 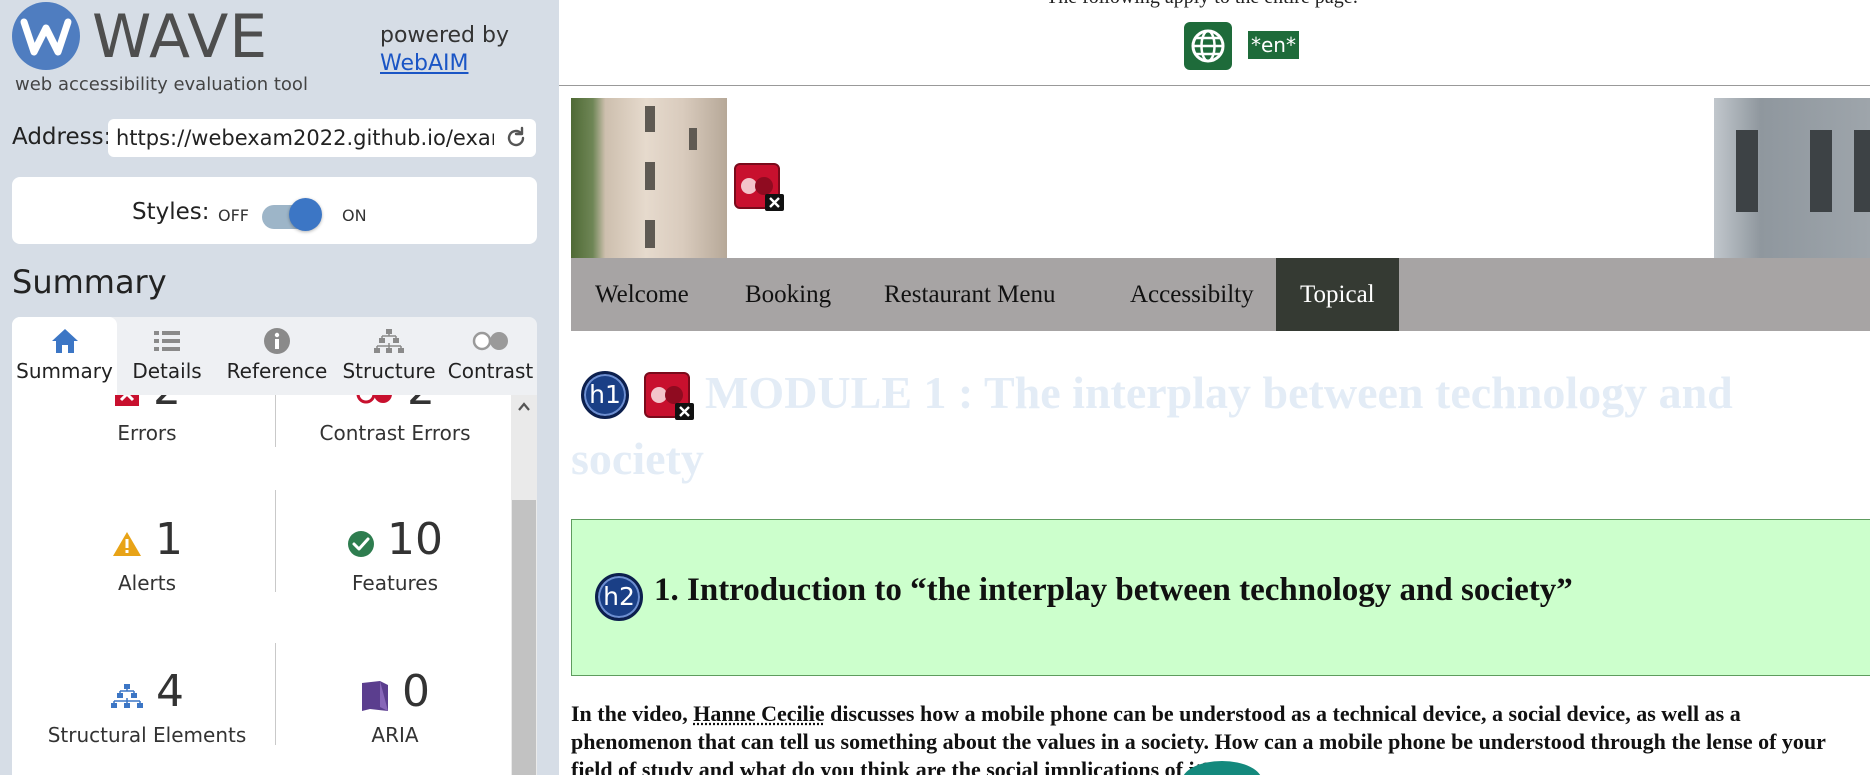 What do you see at coordinates (277, 371) in the screenshot?
I see `tab-label: Reference` at bounding box center [277, 371].